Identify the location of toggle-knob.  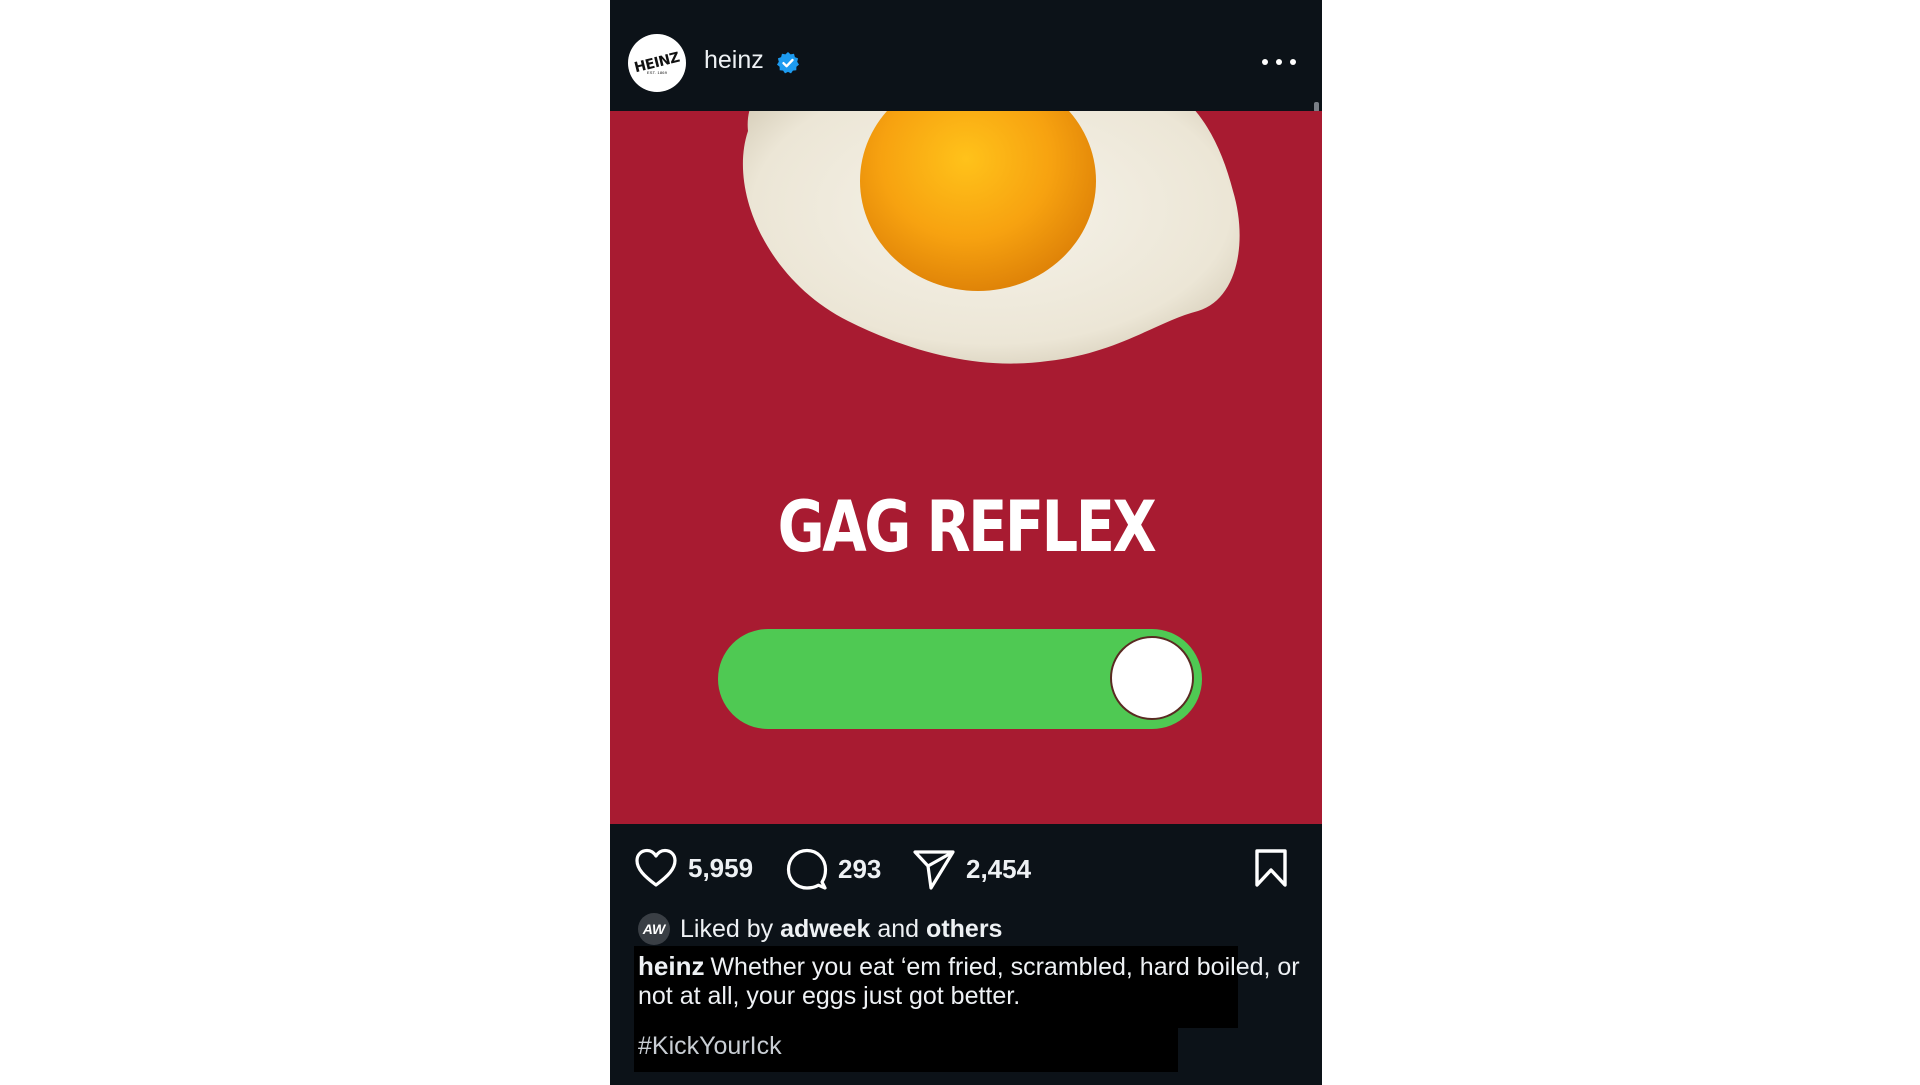
(1152, 678).